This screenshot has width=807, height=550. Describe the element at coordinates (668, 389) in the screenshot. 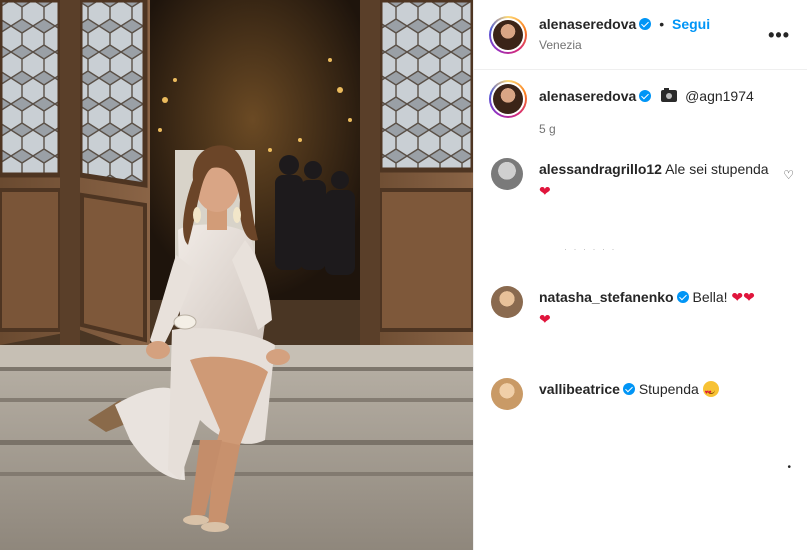

I see `comment-text: Stupenda` at that location.